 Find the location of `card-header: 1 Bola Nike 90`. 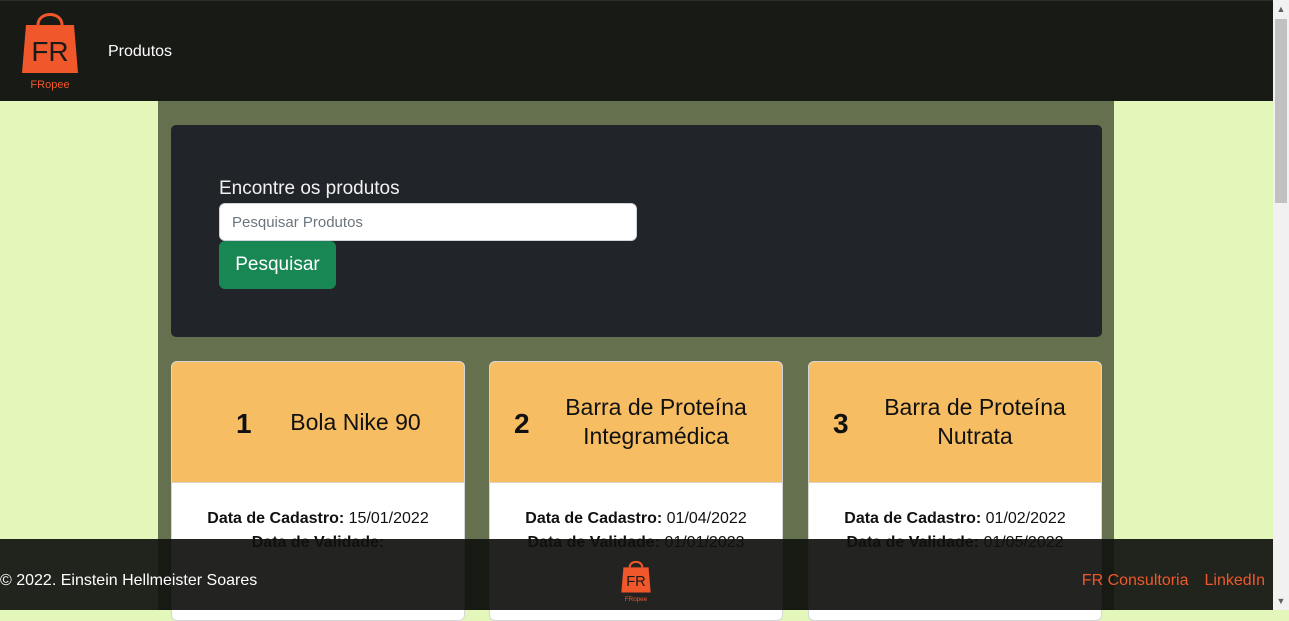

card-header: 1 Bola Nike 90 is located at coordinates (318, 422).